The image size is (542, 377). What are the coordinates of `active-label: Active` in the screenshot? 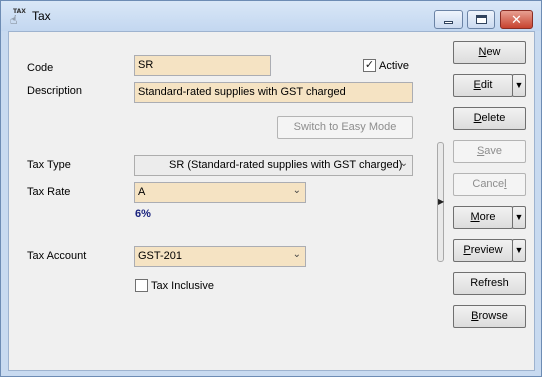 It's located at (394, 66).